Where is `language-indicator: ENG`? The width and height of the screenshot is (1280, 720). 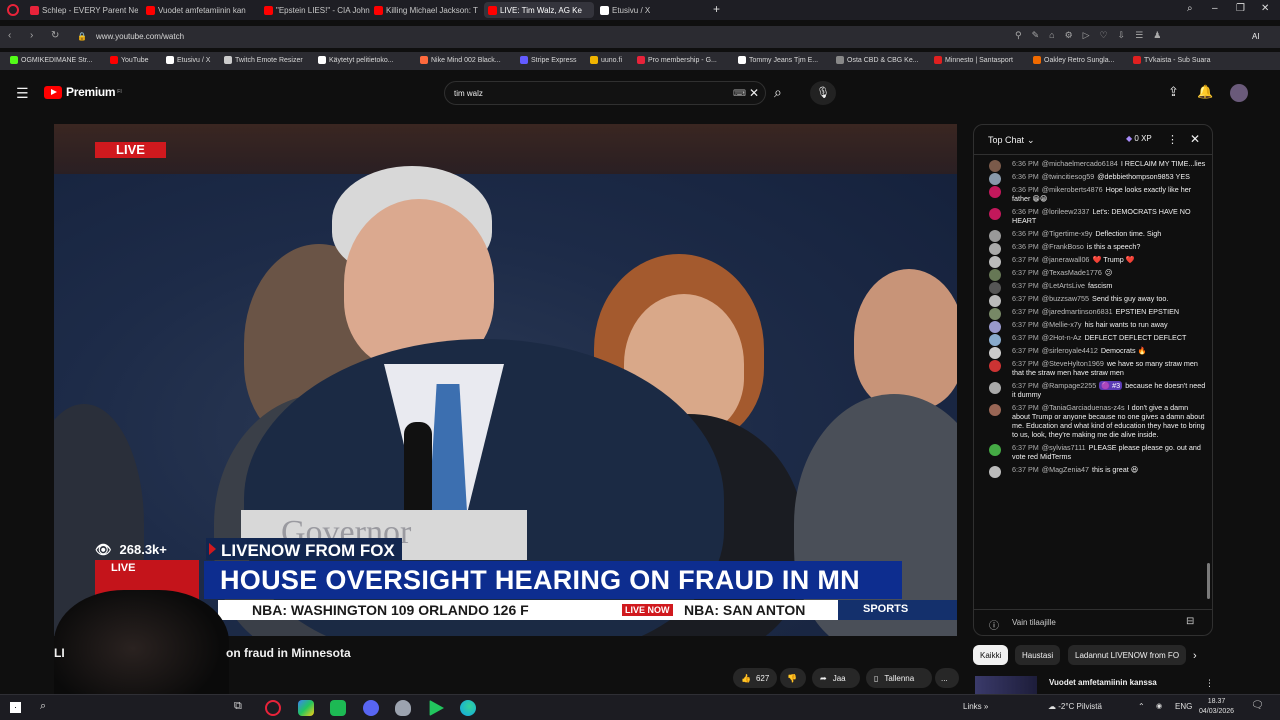 language-indicator: ENG is located at coordinates (1183, 706).